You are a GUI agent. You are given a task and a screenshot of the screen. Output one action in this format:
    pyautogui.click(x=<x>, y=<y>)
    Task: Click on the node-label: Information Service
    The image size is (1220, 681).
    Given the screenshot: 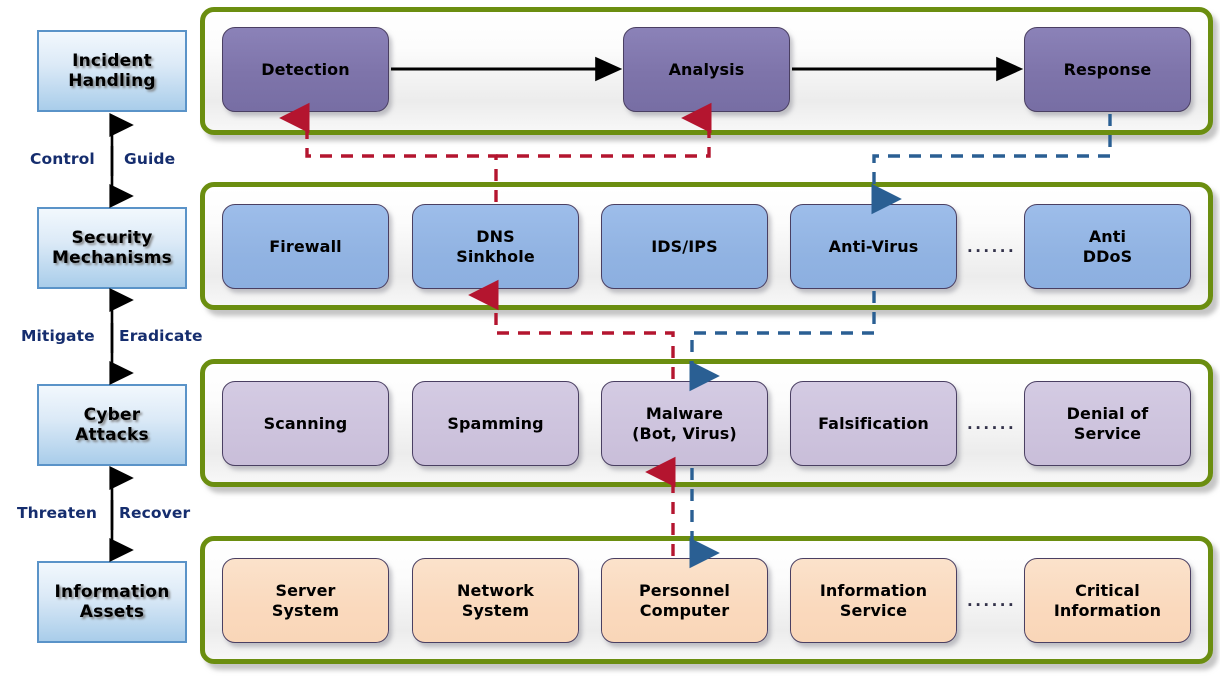 What is the action you would take?
    pyautogui.click(x=873, y=600)
    